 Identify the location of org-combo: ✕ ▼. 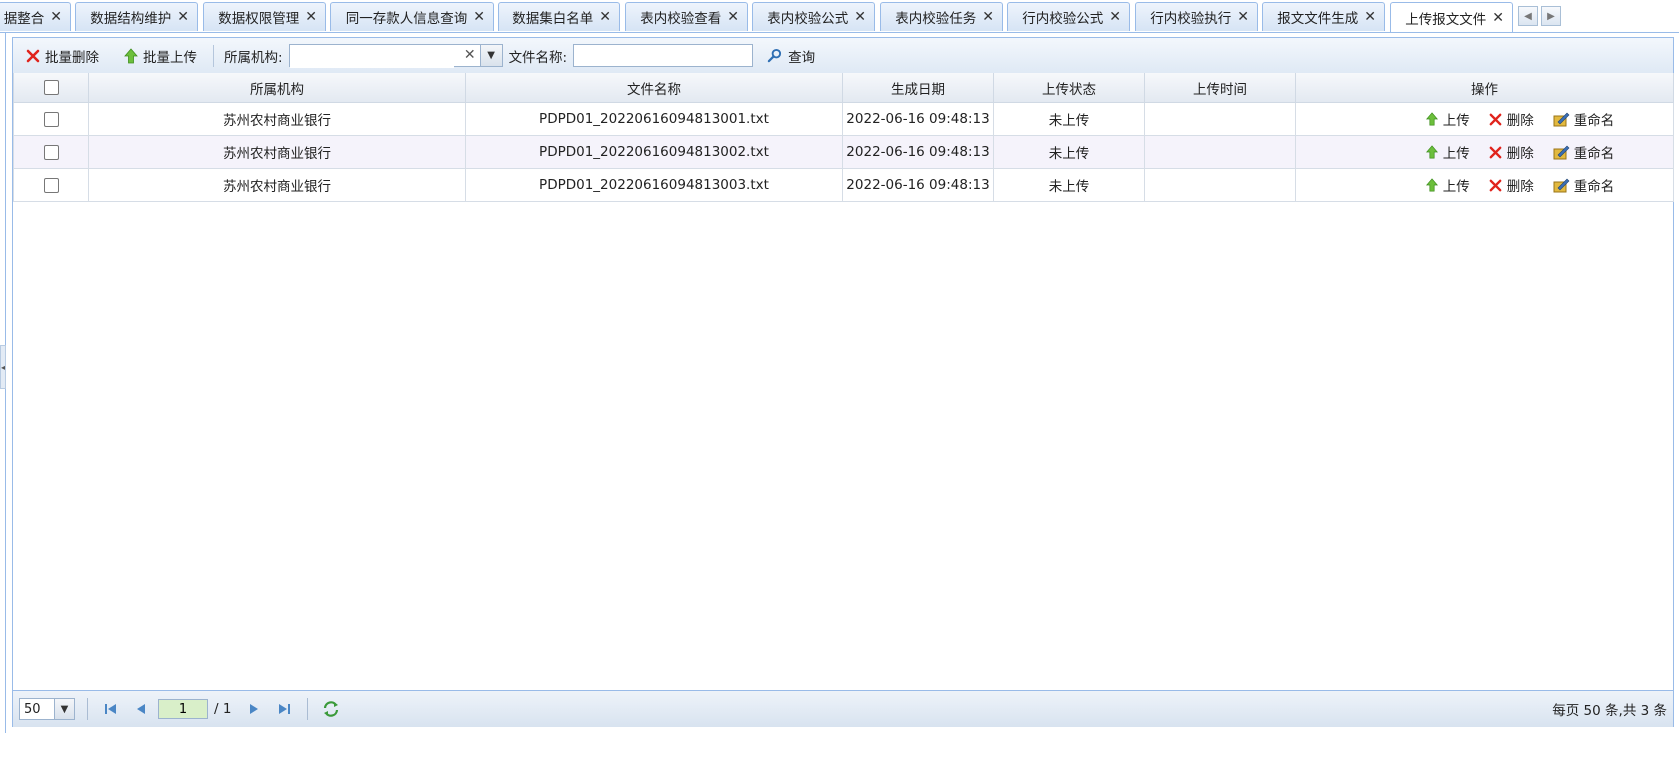
(395, 56).